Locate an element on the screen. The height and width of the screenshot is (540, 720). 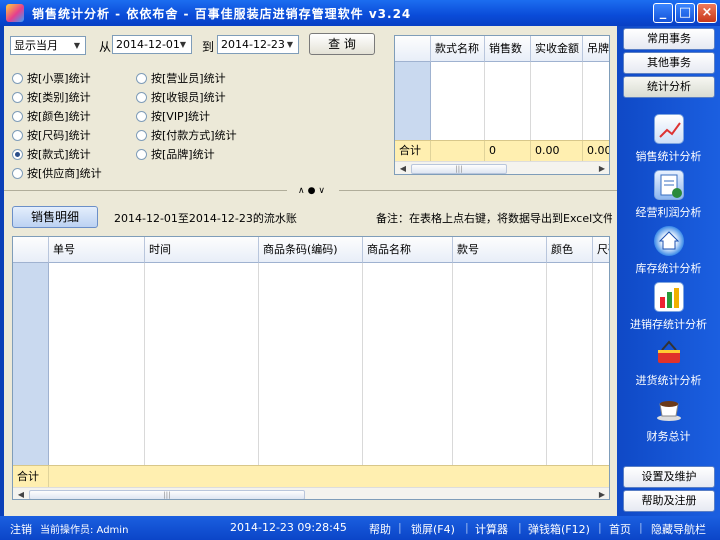
radio-stat-by-style: 按[款式]统计 is located at coordinates (51, 154).